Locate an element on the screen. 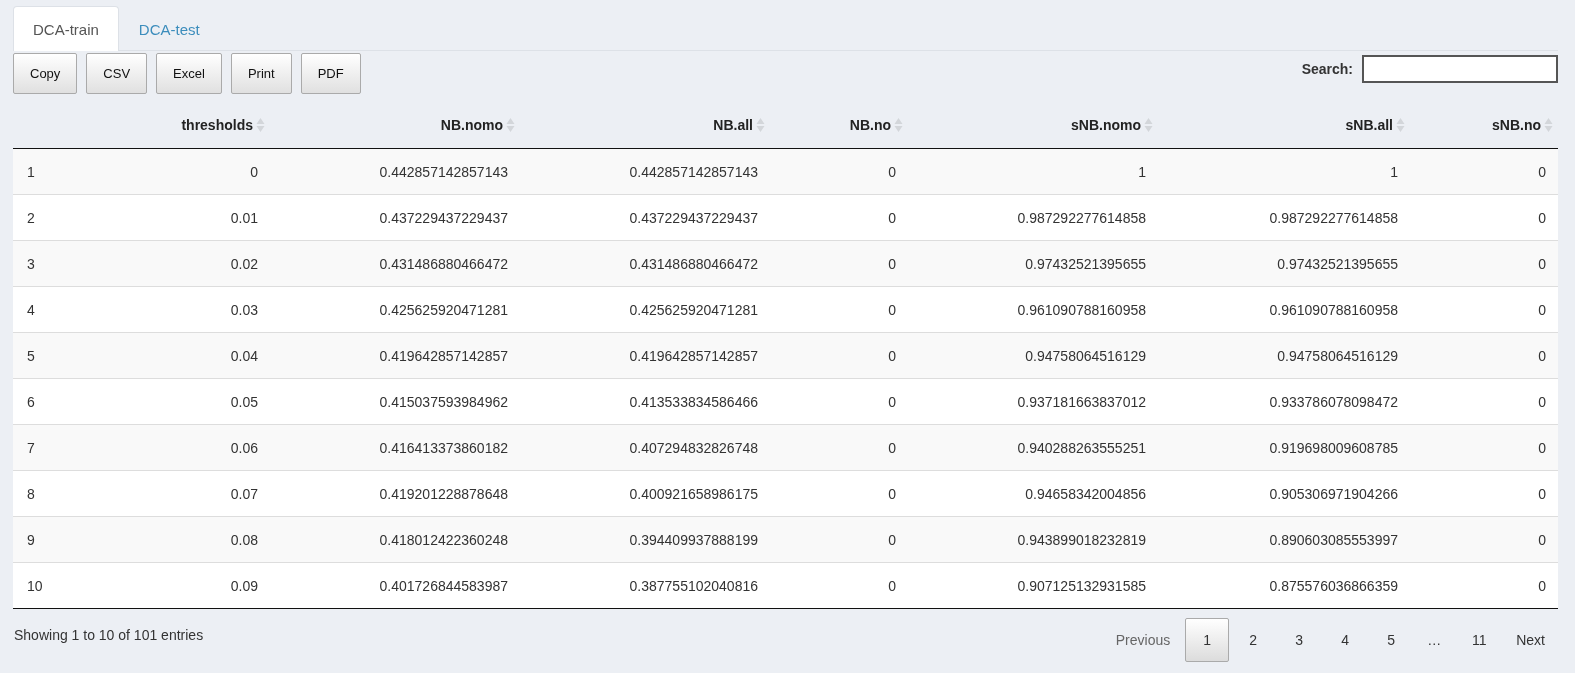 This screenshot has width=1575, height=673. table-cell: 0.94658342004856 is located at coordinates (1033, 493).